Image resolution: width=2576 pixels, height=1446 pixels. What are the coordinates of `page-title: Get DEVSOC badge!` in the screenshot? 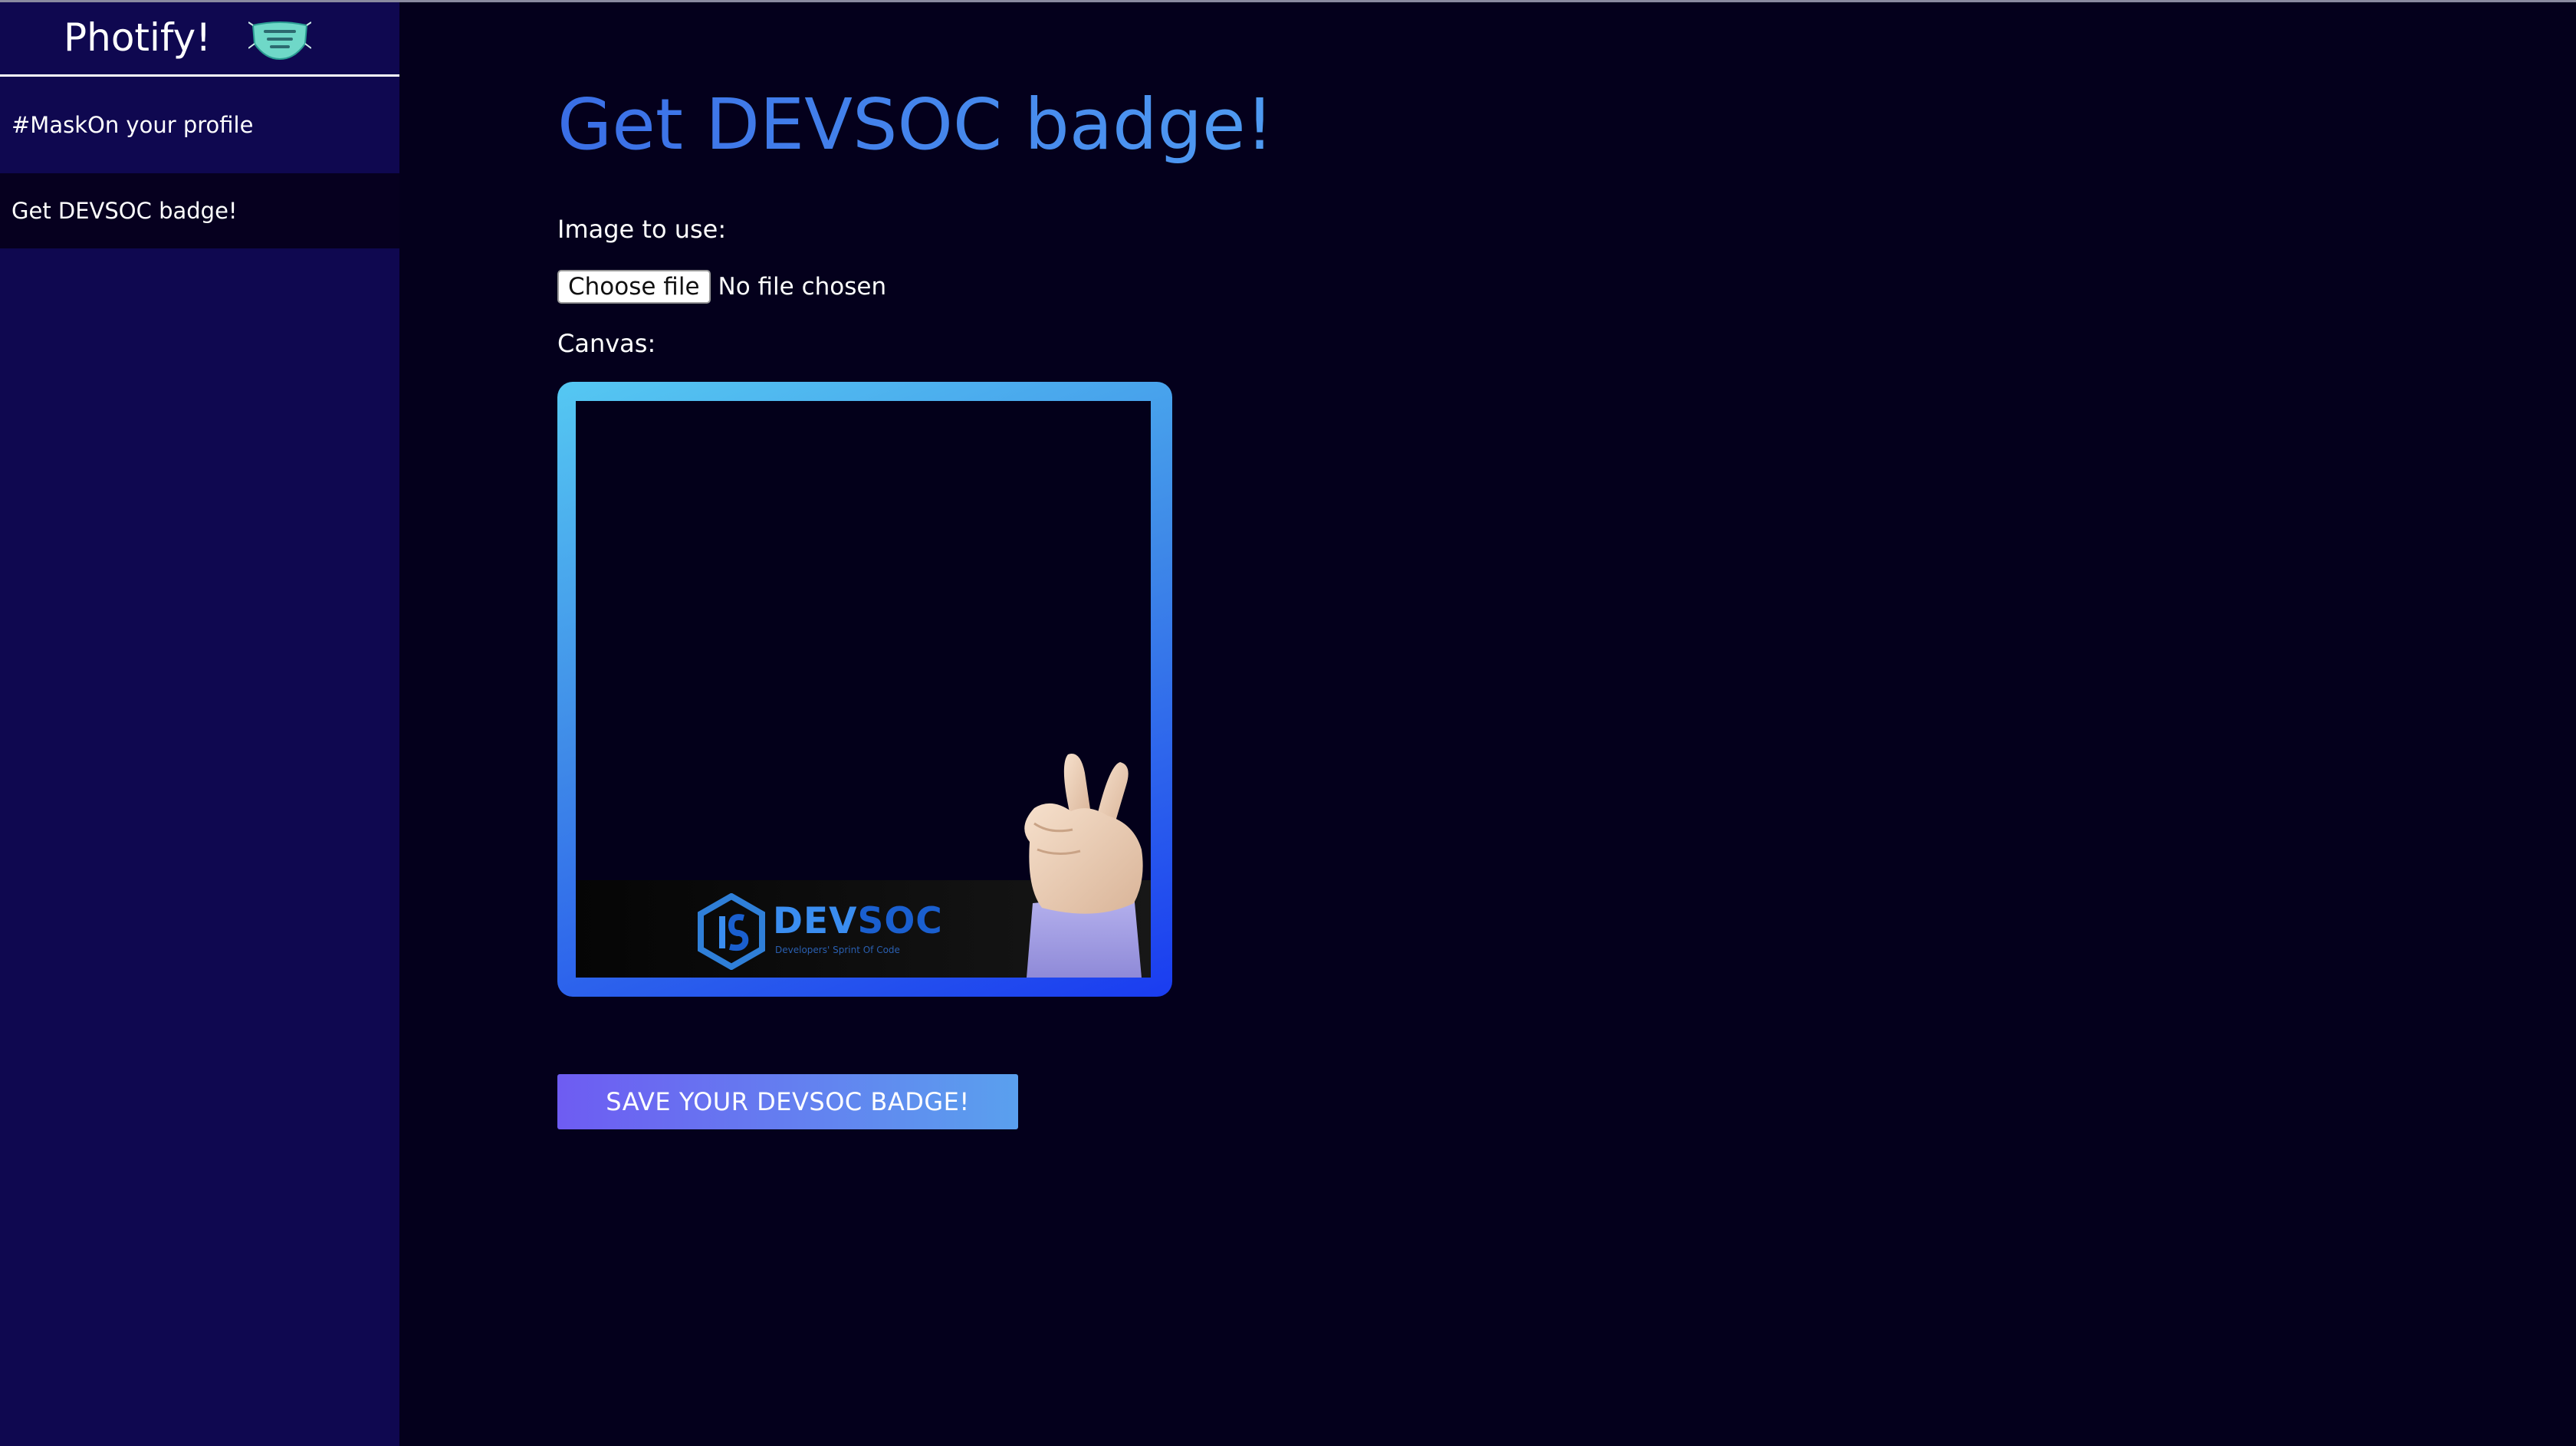 It's located at (915, 125).